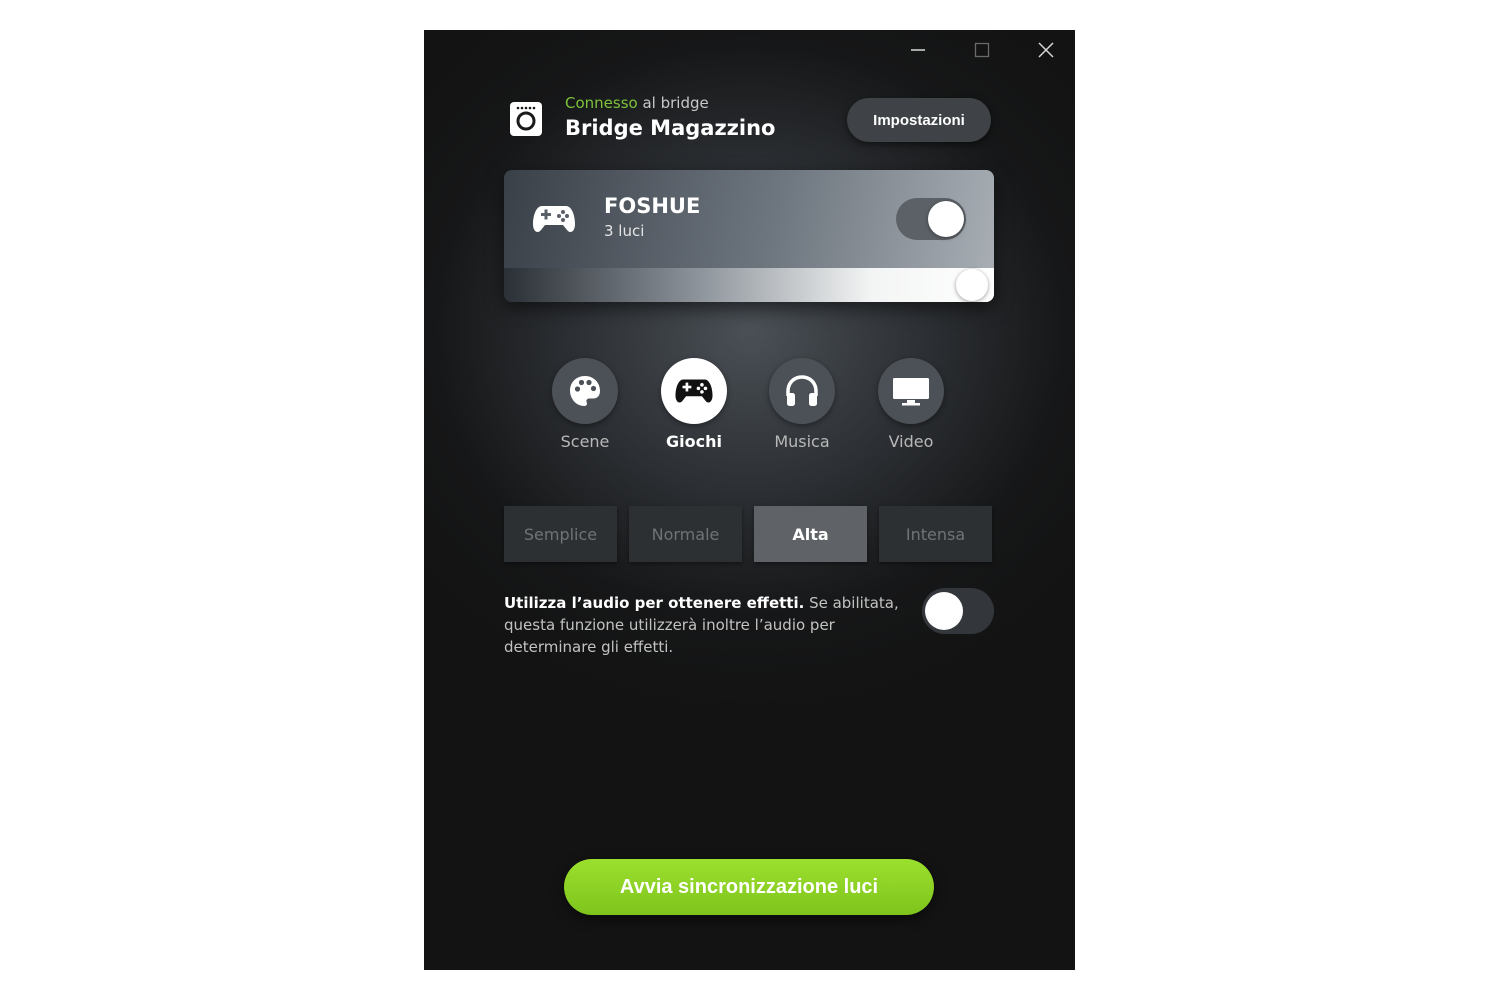  What do you see at coordinates (918, 50) in the screenshot?
I see `minimize-icon` at bounding box center [918, 50].